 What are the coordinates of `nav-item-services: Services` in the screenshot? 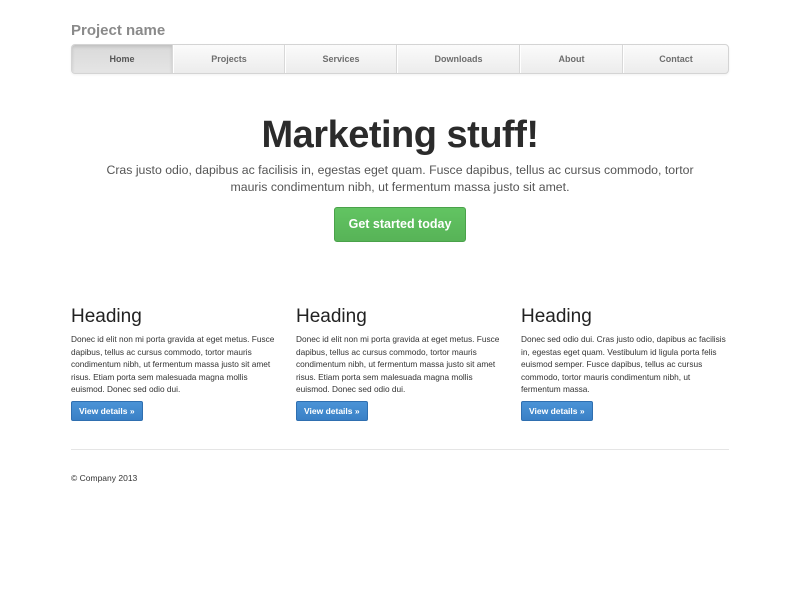 It's located at (341, 59).